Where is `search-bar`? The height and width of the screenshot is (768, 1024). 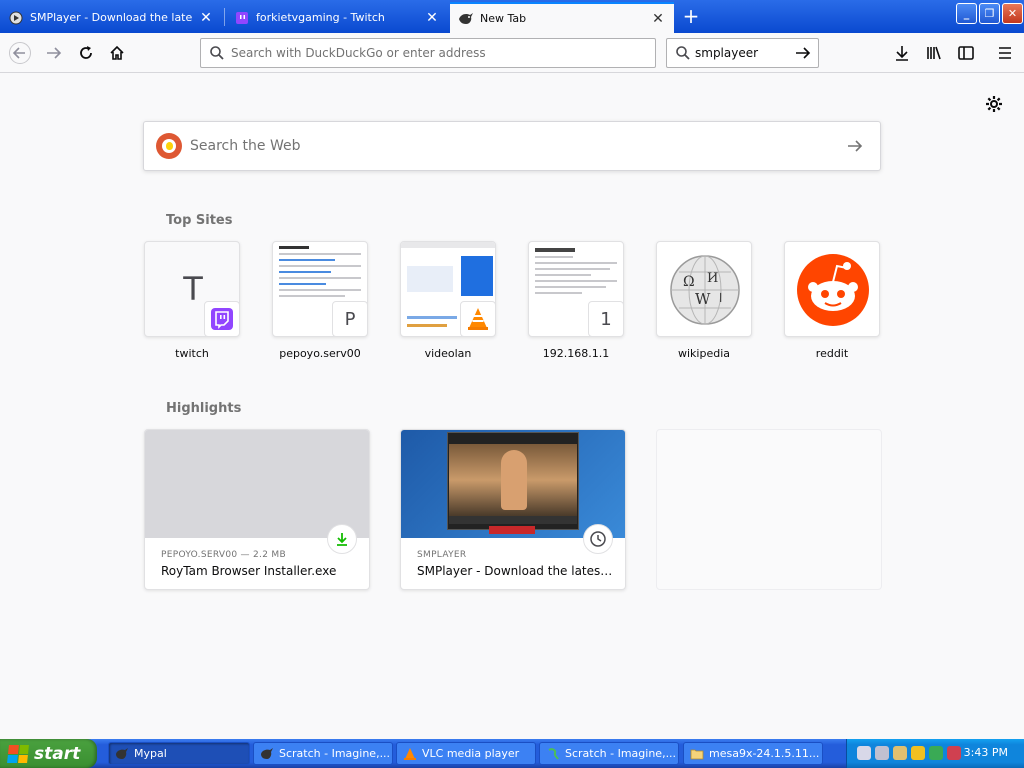
search-bar is located at coordinates (742, 53).